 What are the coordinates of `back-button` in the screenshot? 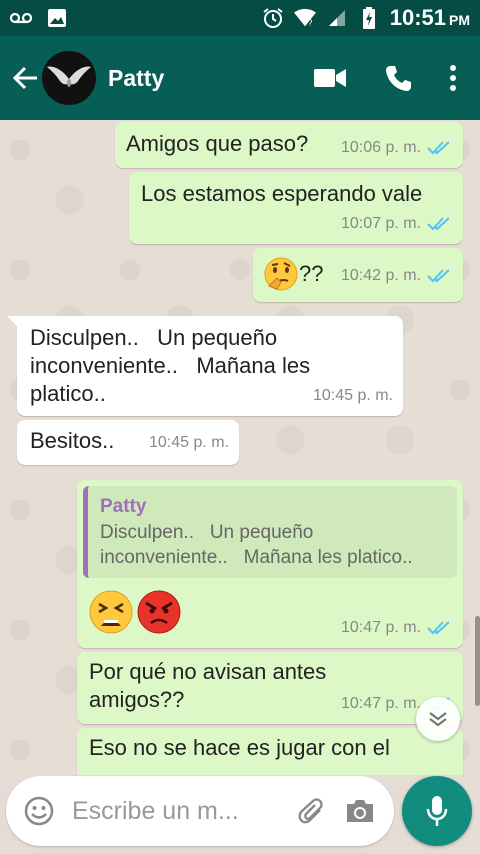 It's located at (25, 78).